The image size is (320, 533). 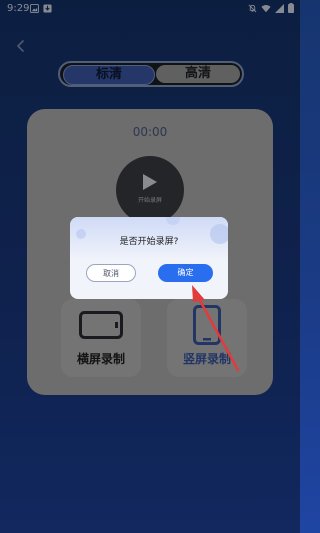 What do you see at coordinates (185, 273) in the screenshot?
I see `confirm-button: 确定` at bounding box center [185, 273].